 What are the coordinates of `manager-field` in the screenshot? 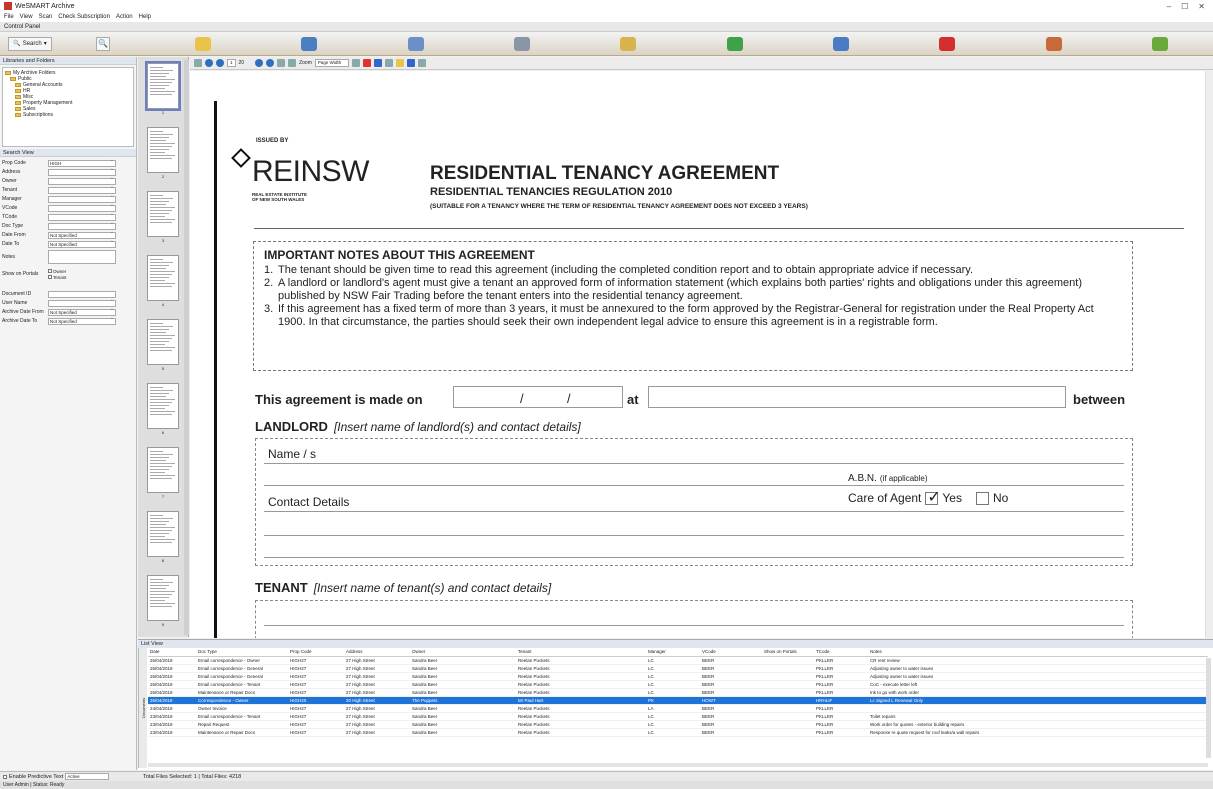 It's located at (82, 198).